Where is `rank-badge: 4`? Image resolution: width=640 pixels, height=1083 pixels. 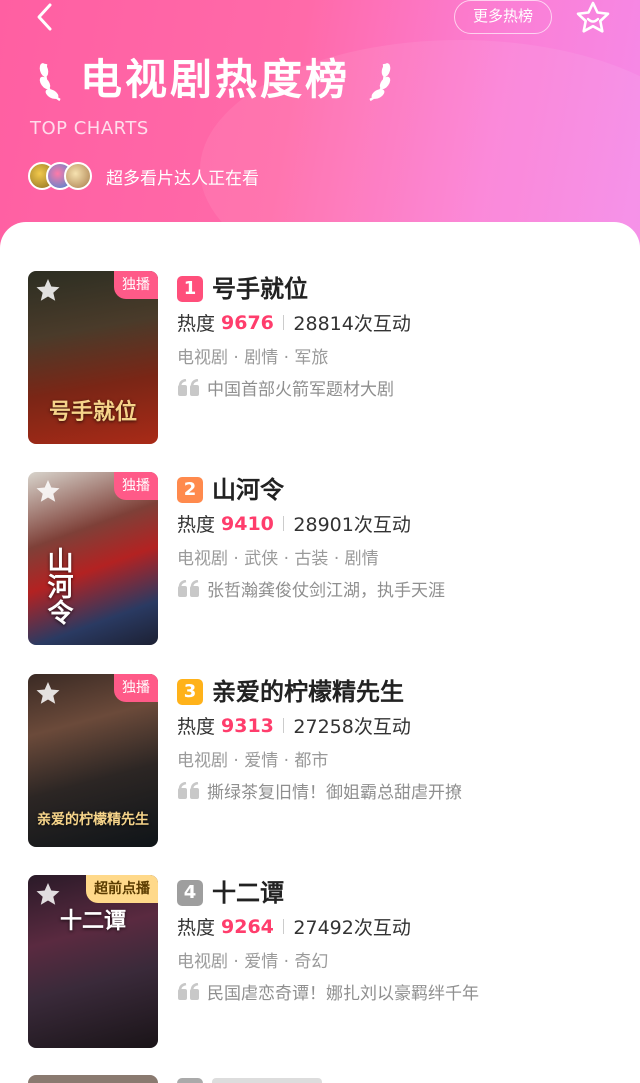
rank-badge: 4 is located at coordinates (190, 893).